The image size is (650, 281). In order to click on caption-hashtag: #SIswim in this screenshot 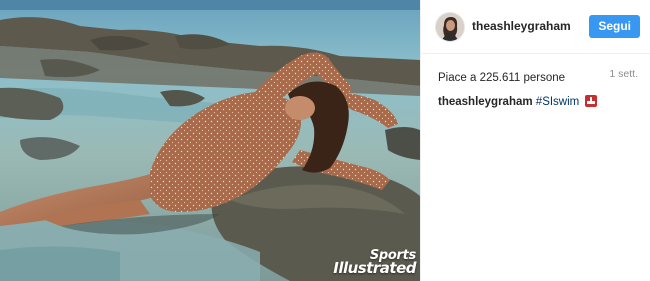, I will do `click(557, 102)`.